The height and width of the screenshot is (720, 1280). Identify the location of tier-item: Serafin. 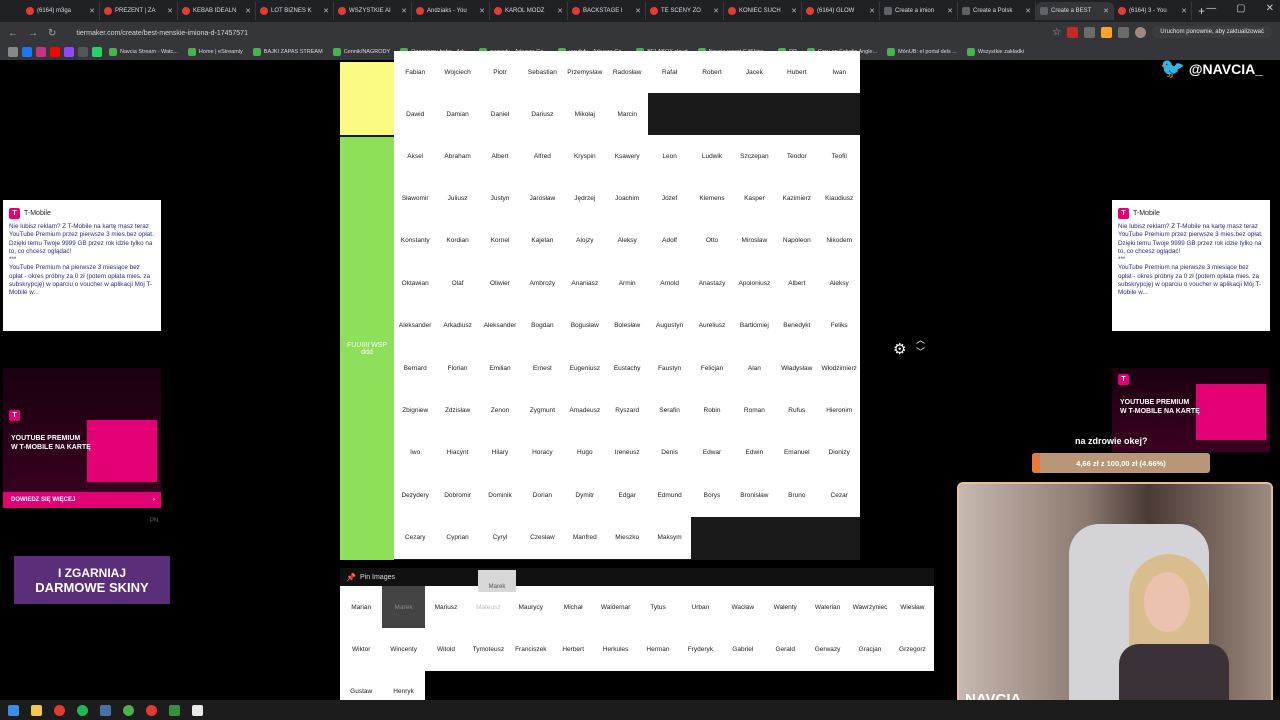
(669, 410).